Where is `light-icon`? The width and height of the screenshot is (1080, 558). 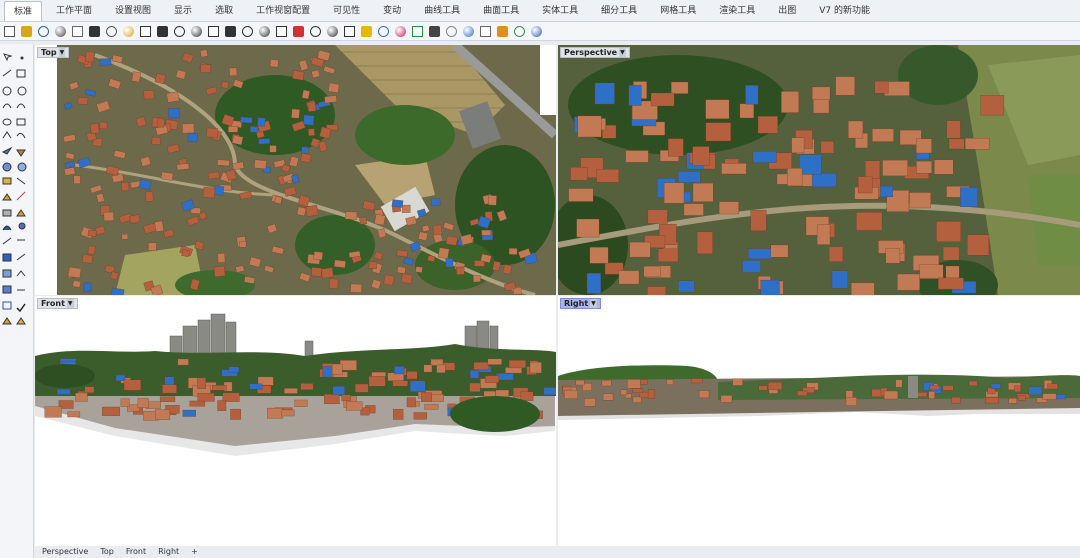
light-icon is located at coordinates (366, 31).